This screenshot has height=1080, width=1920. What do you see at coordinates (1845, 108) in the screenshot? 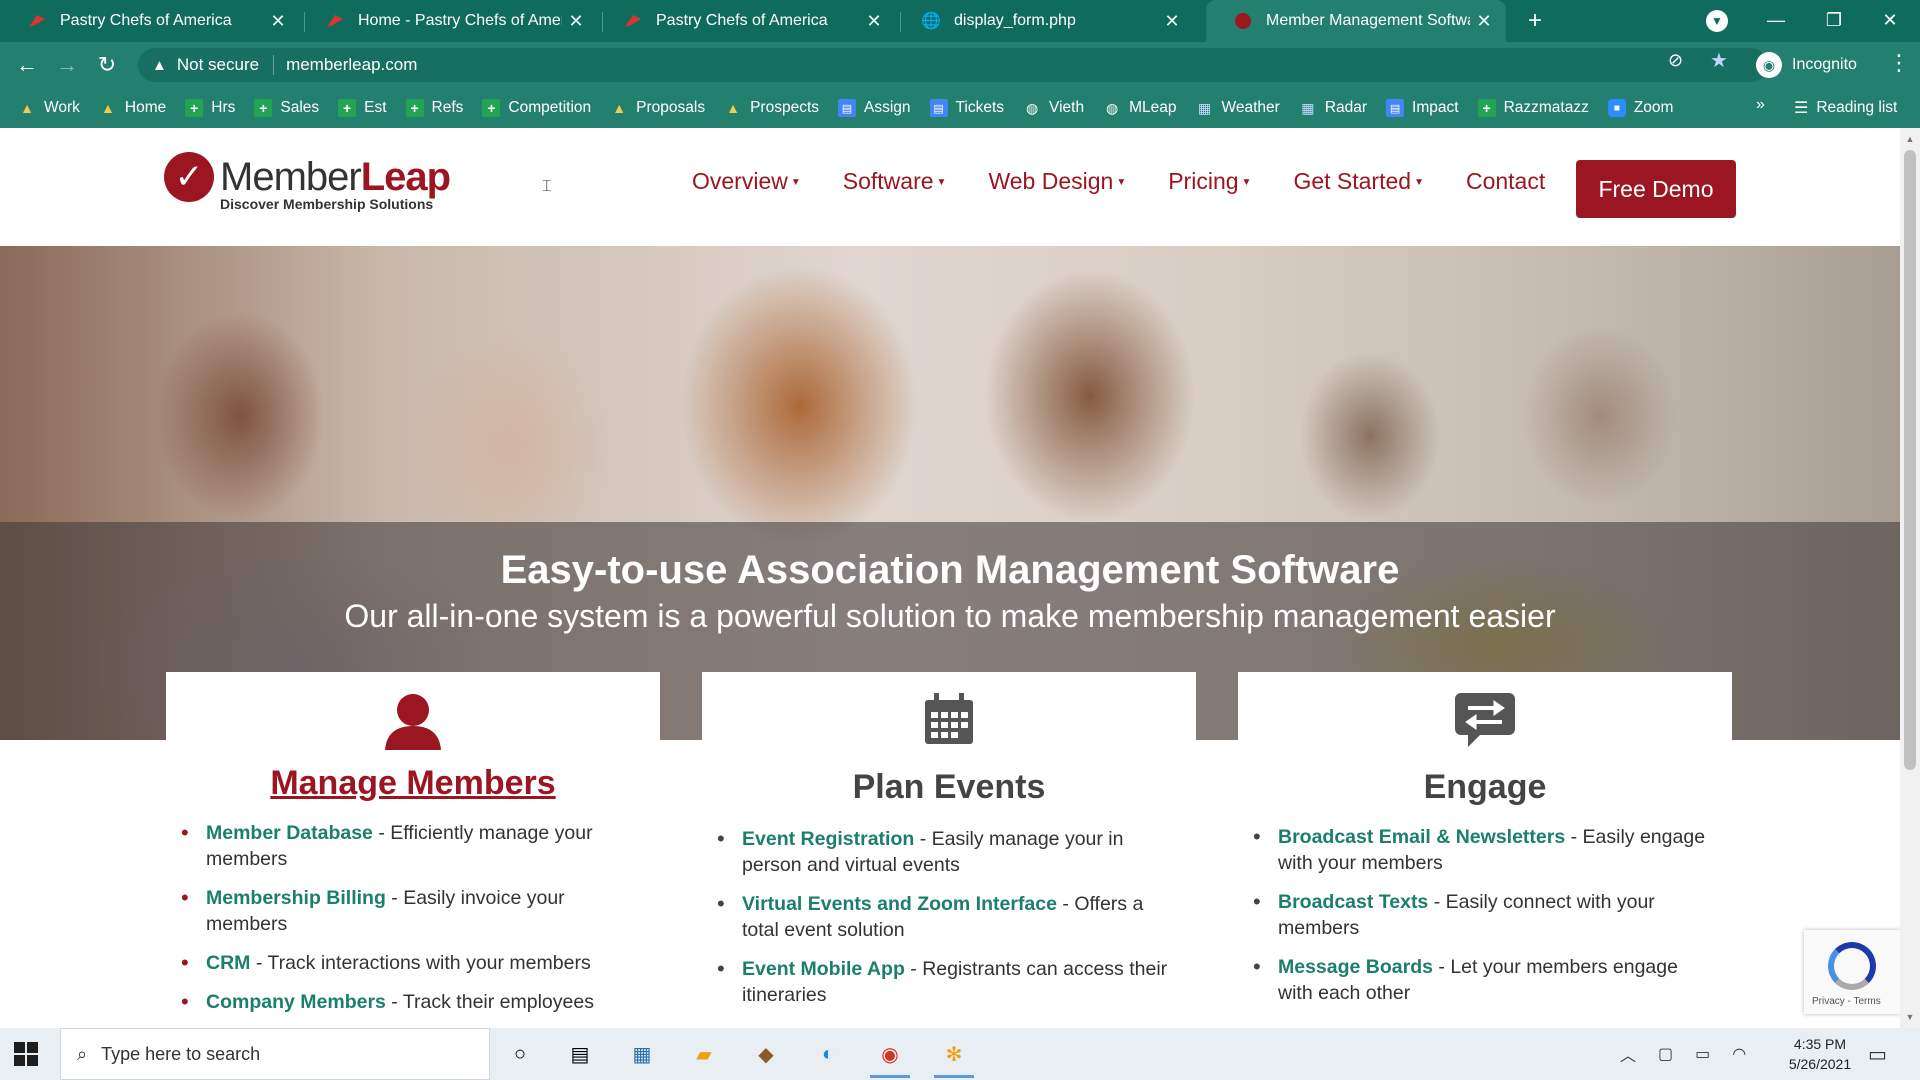
I see `reading-list-button: ☰ Reading list` at bounding box center [1845, 108].